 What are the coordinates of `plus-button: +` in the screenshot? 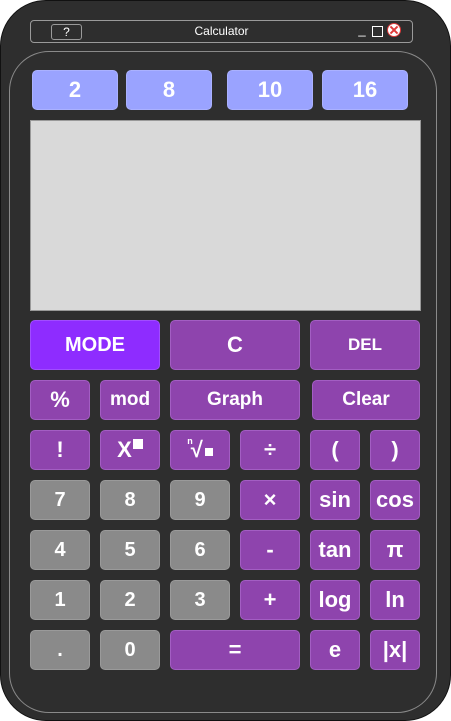 It's located at (270, 600).